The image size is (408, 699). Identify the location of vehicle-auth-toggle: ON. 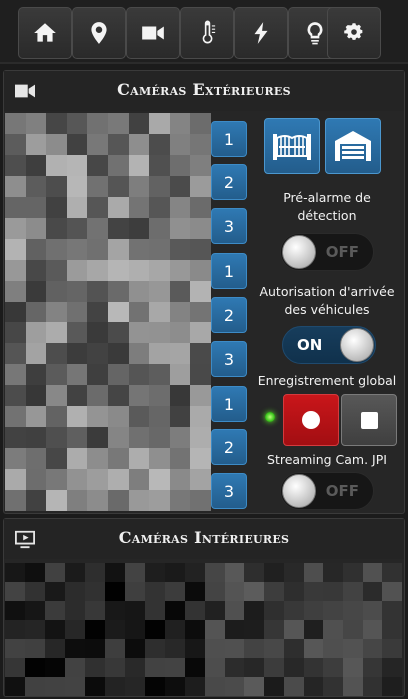
(329, 345).